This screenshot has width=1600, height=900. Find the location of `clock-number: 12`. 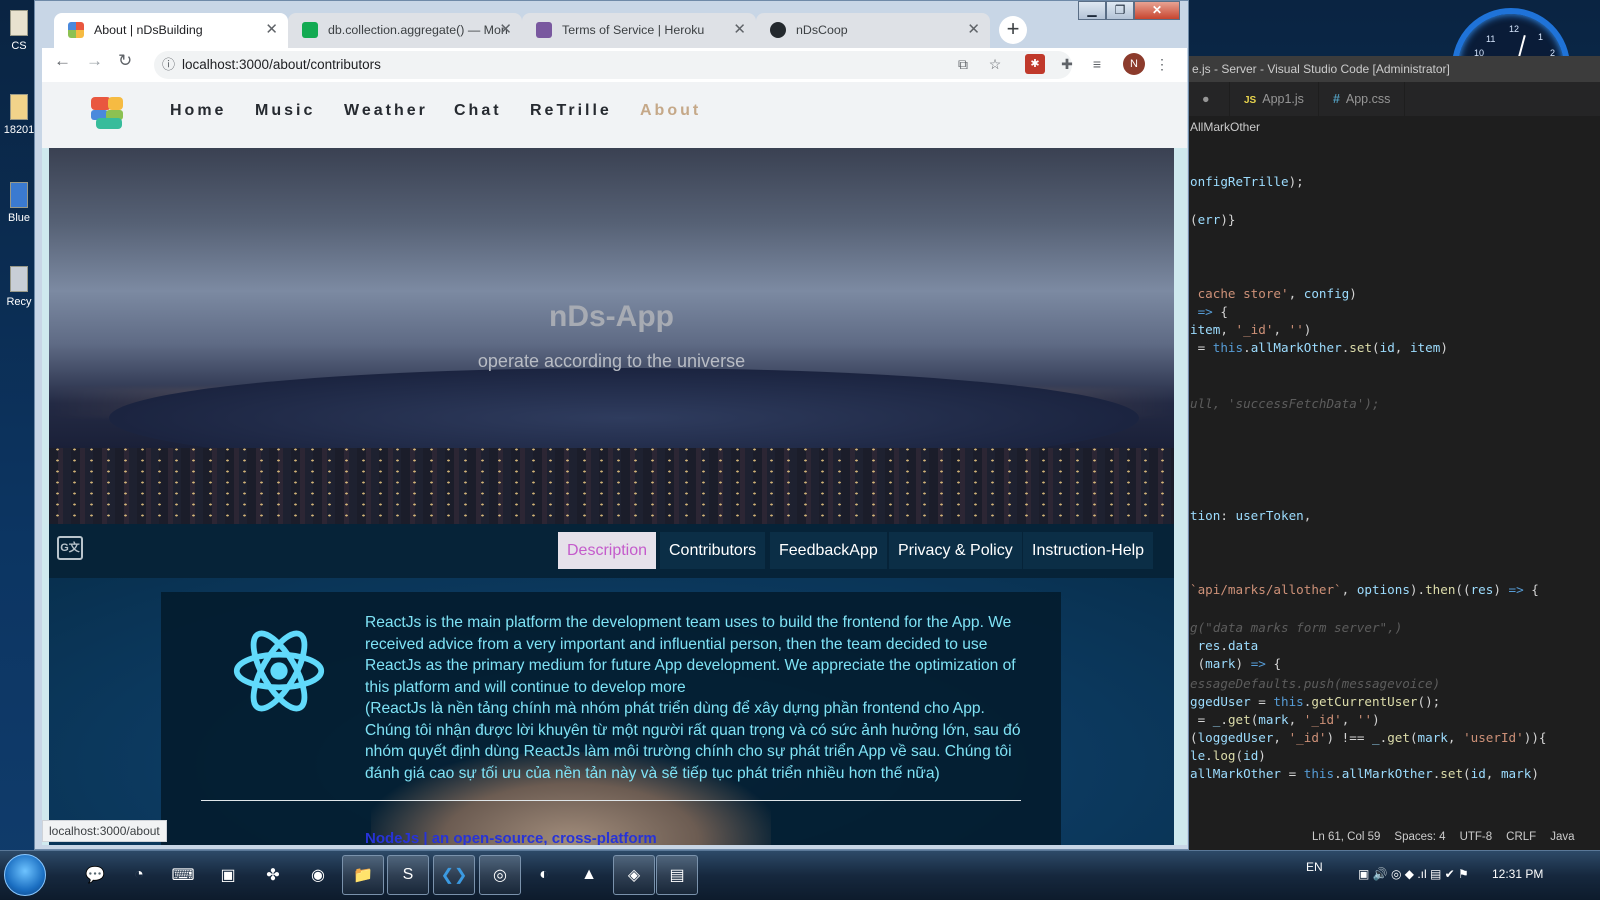

clock-number: 12 is located at coordinates (1514, 29).